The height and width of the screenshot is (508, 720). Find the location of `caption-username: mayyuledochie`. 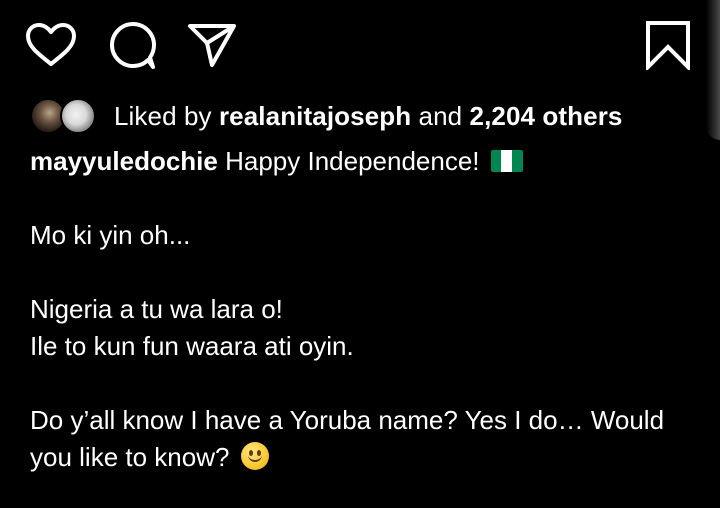

caption-username: mayyuledochie is located at coordinates (124, 161).